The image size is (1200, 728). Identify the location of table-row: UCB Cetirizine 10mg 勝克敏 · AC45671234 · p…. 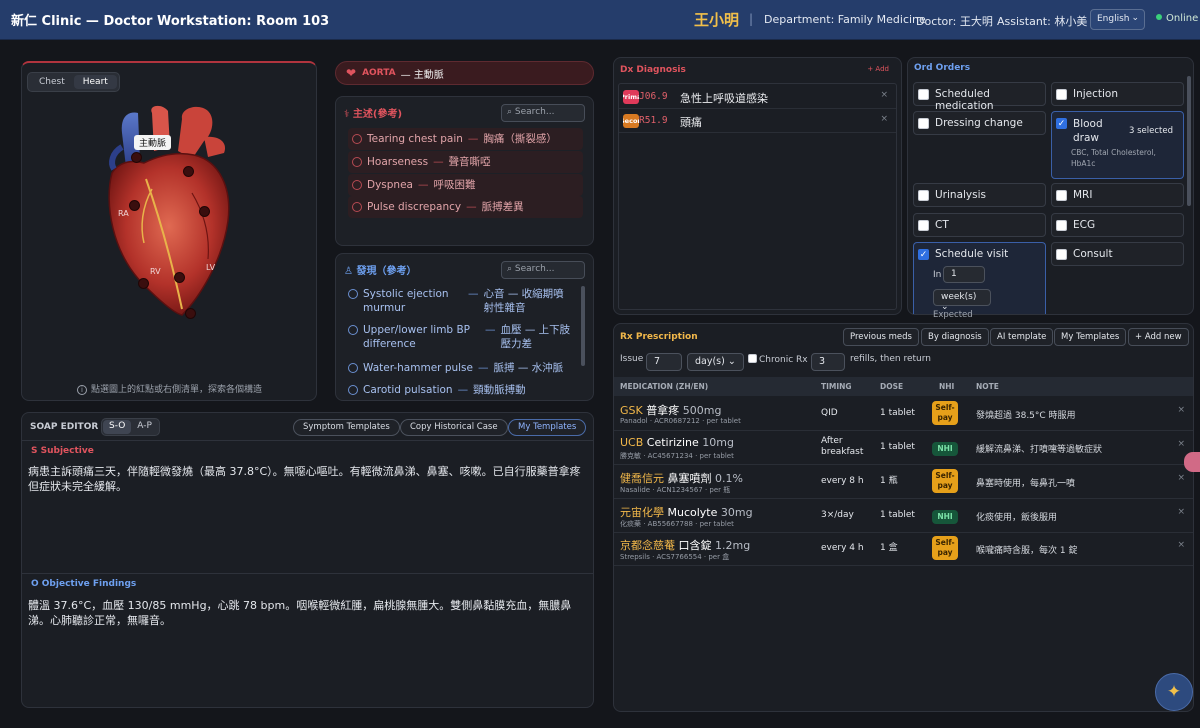
(903, 448).